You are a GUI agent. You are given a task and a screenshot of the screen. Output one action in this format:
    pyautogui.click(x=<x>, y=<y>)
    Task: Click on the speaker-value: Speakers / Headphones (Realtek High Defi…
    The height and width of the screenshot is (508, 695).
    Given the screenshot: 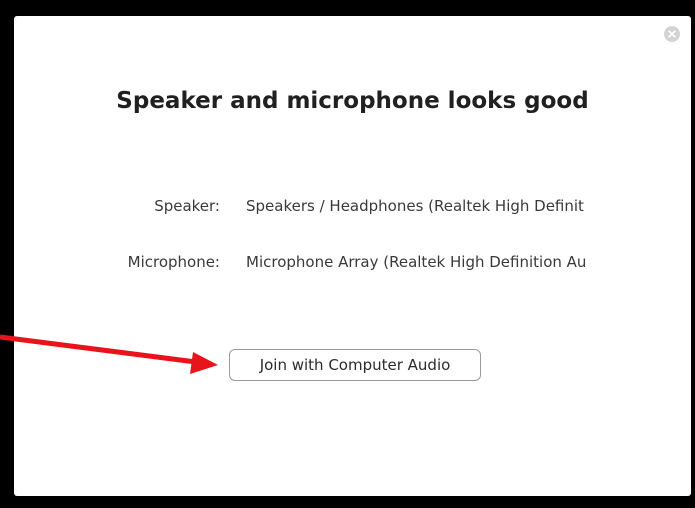 What is the action you would take?
    pyautogui.click(x=415, y=206)
    